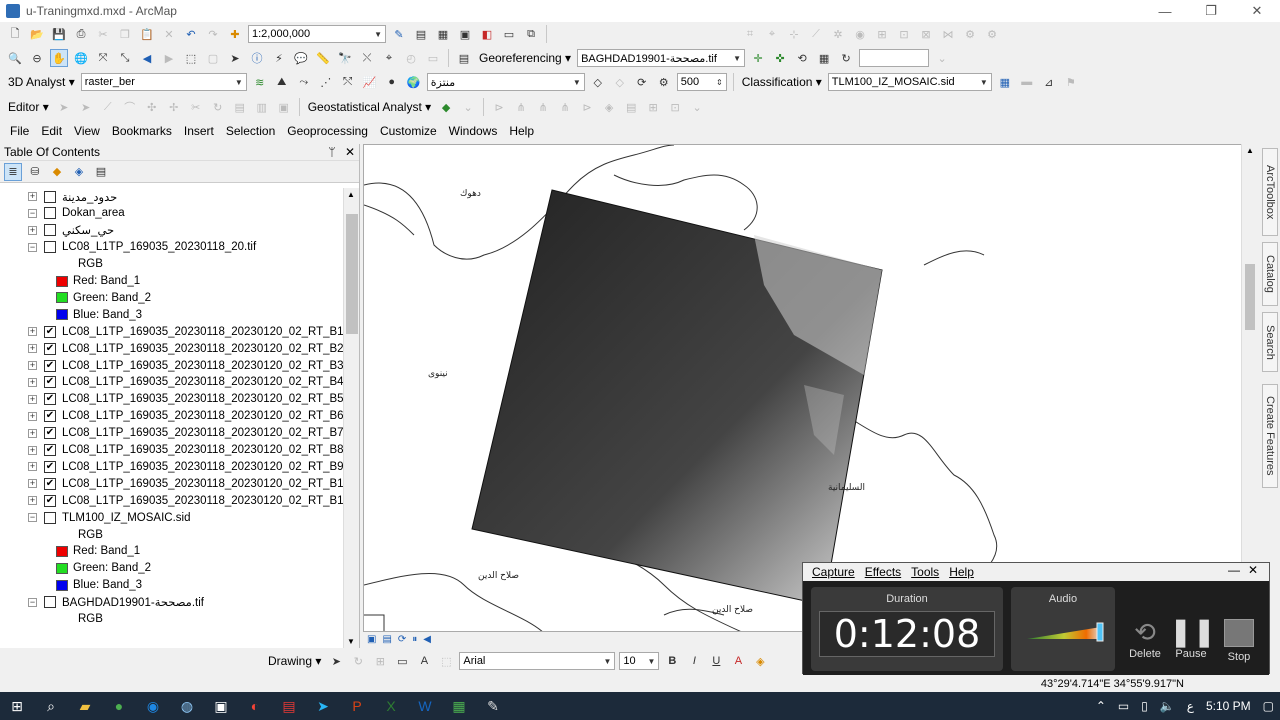  I want to click on network-tool-2-icon: ⋔, so click(521, 107).